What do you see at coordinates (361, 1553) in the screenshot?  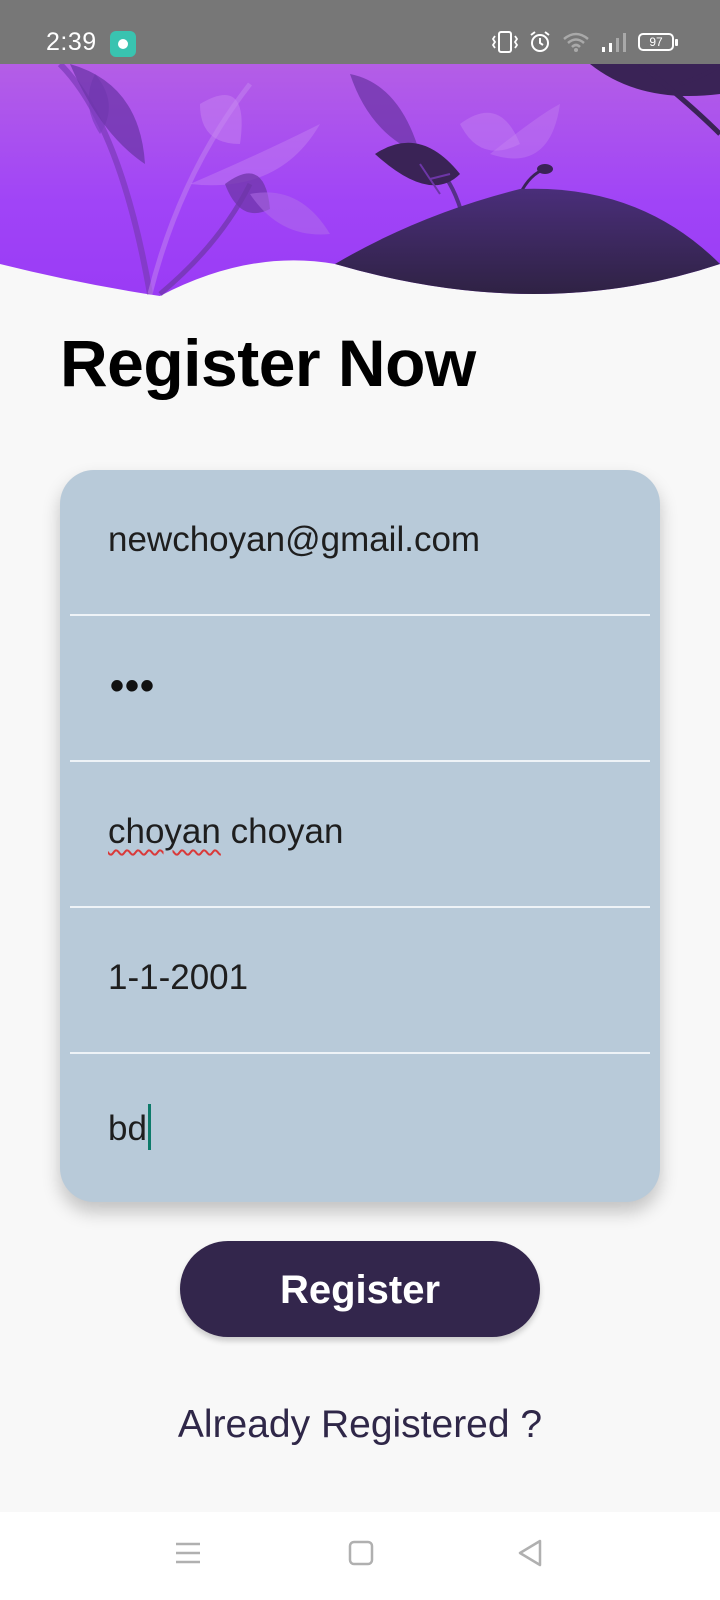 I see `home-square-icon` at bounding box center [361, 1553].